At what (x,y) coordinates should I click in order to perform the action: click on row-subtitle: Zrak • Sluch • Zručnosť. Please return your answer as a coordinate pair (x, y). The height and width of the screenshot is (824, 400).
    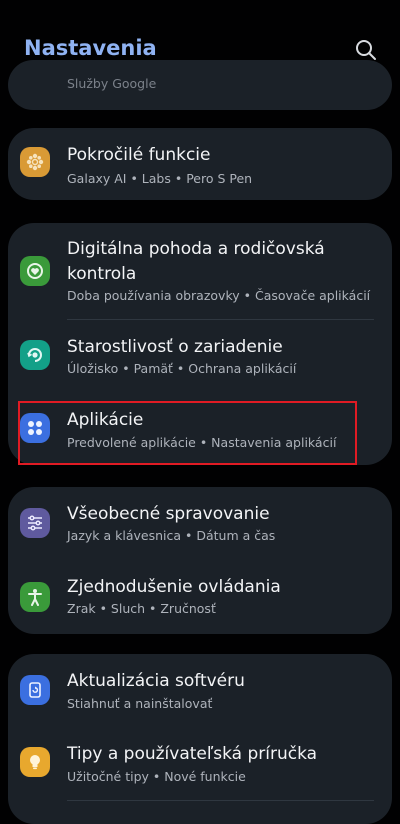
    Looking at the image, I should click on (141, 608).